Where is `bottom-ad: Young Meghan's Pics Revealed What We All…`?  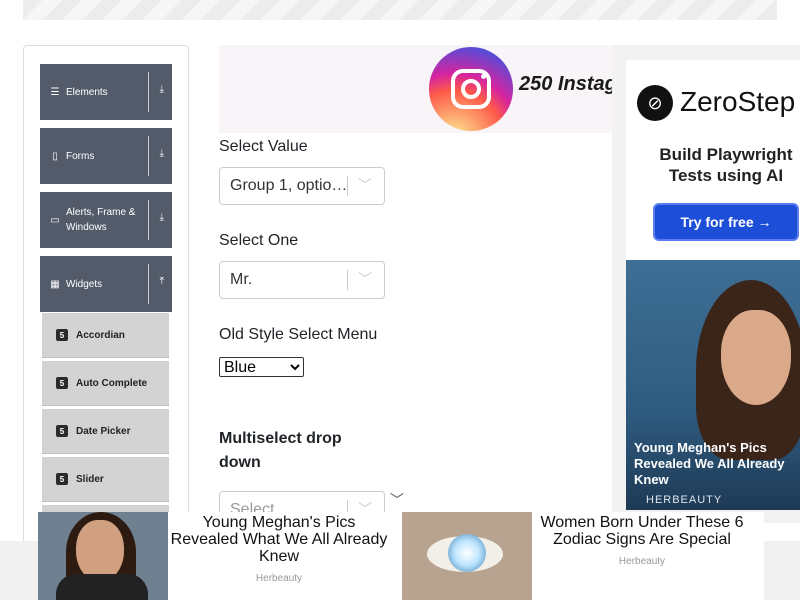 bottom-ad: Young Meghan's Pics Revealed What We All… is located at coordinates (401, 556).